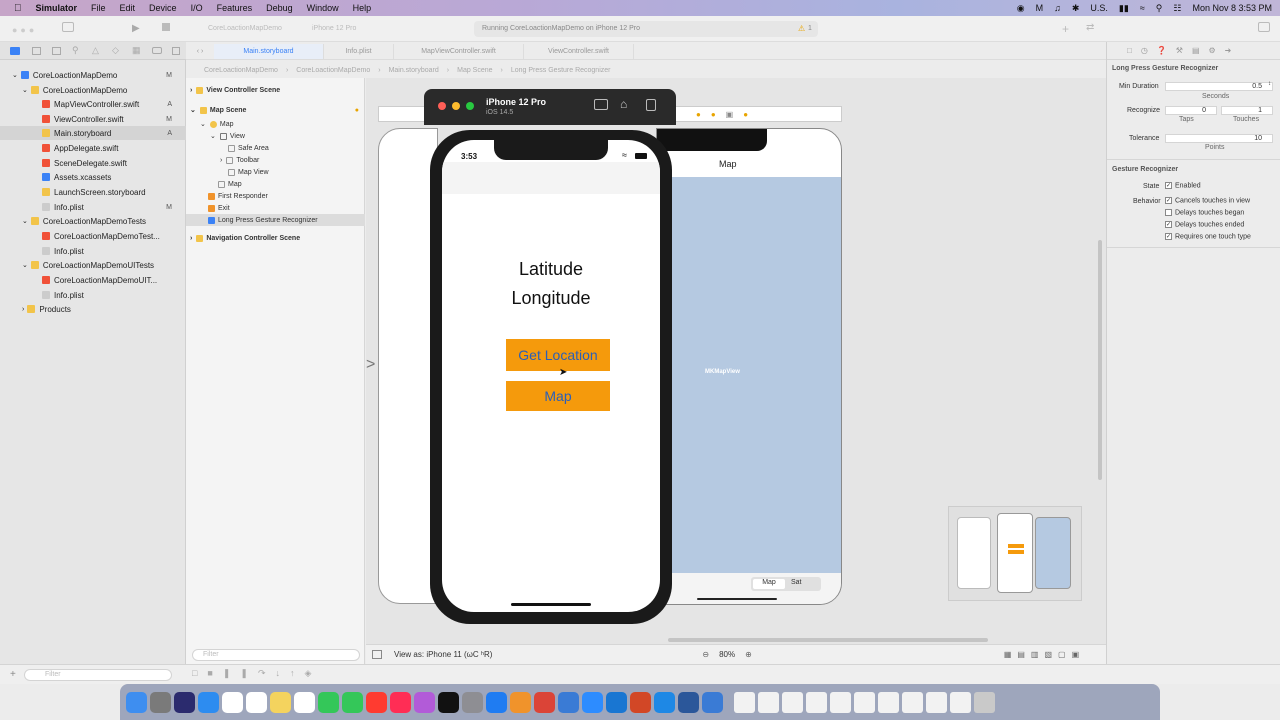 This screenshot has height=720, width=1280. What do you see at coordinates (443, 654) in the screenshot?
I see `view-as-device: View as: iPhone 11 (ωC ʰR)` at bounding box center [443, 654].